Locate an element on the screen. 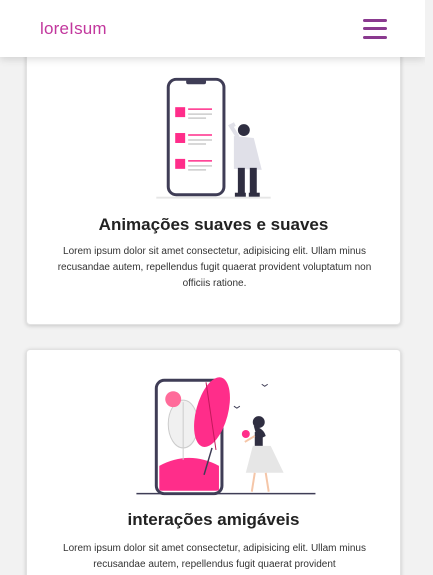 Image resolution: width=433 pixels, height=575 pixels. hamburger-menu-icon is located at coordinates (375, 28).